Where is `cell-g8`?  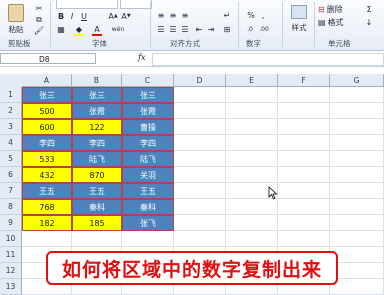
cell-g8 is located at coordinates (357, 207).